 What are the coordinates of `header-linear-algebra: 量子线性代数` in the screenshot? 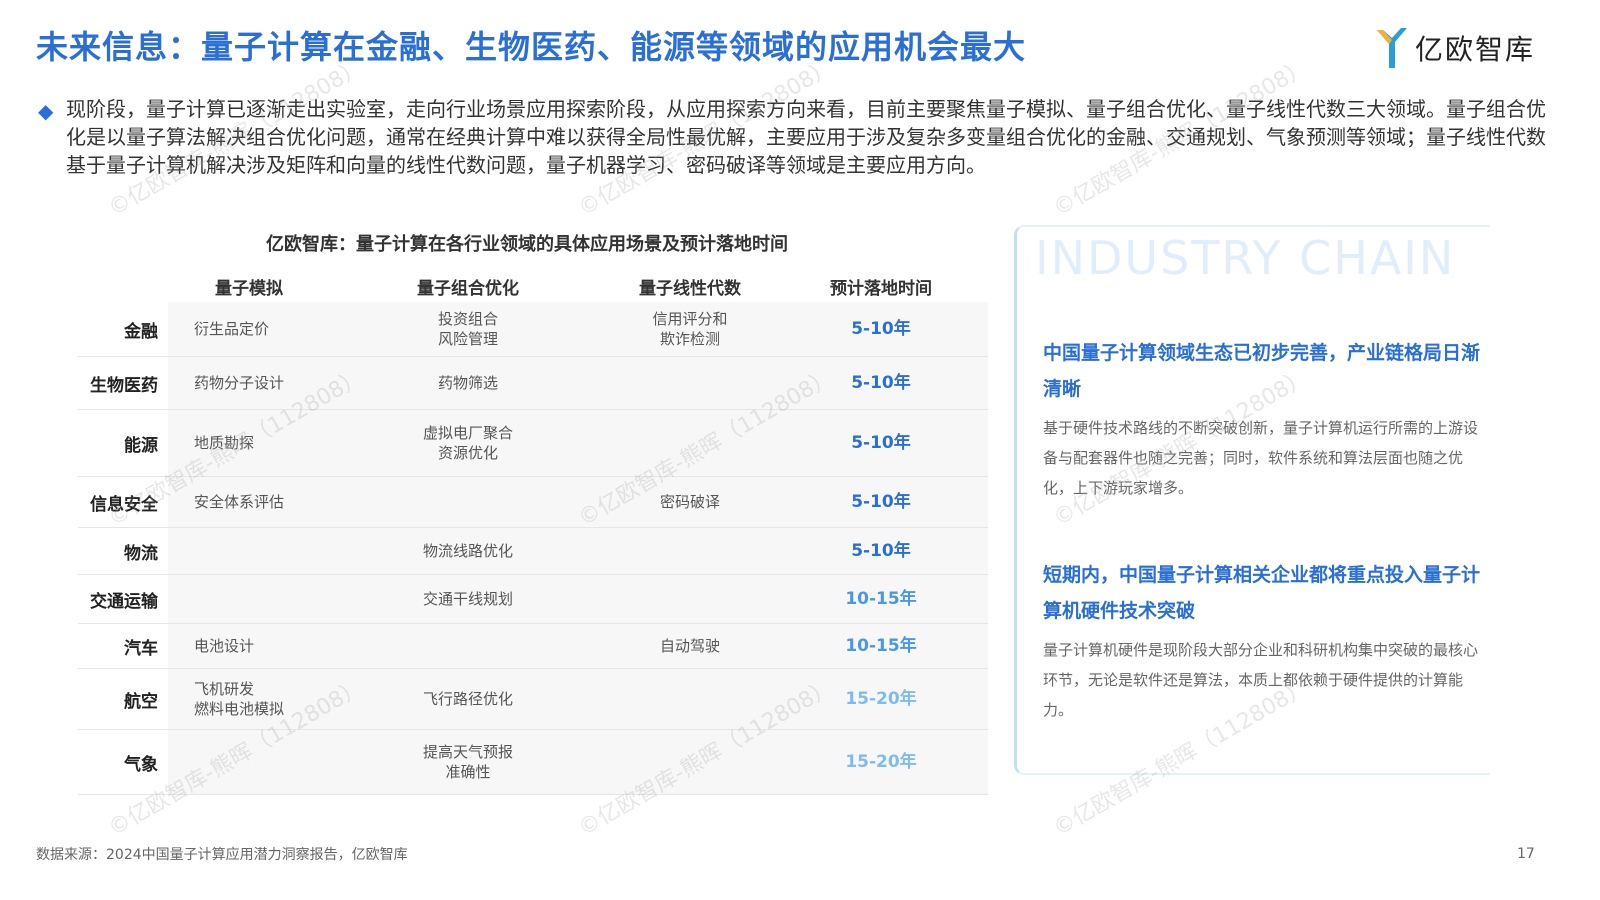 It's located at (690, 288).